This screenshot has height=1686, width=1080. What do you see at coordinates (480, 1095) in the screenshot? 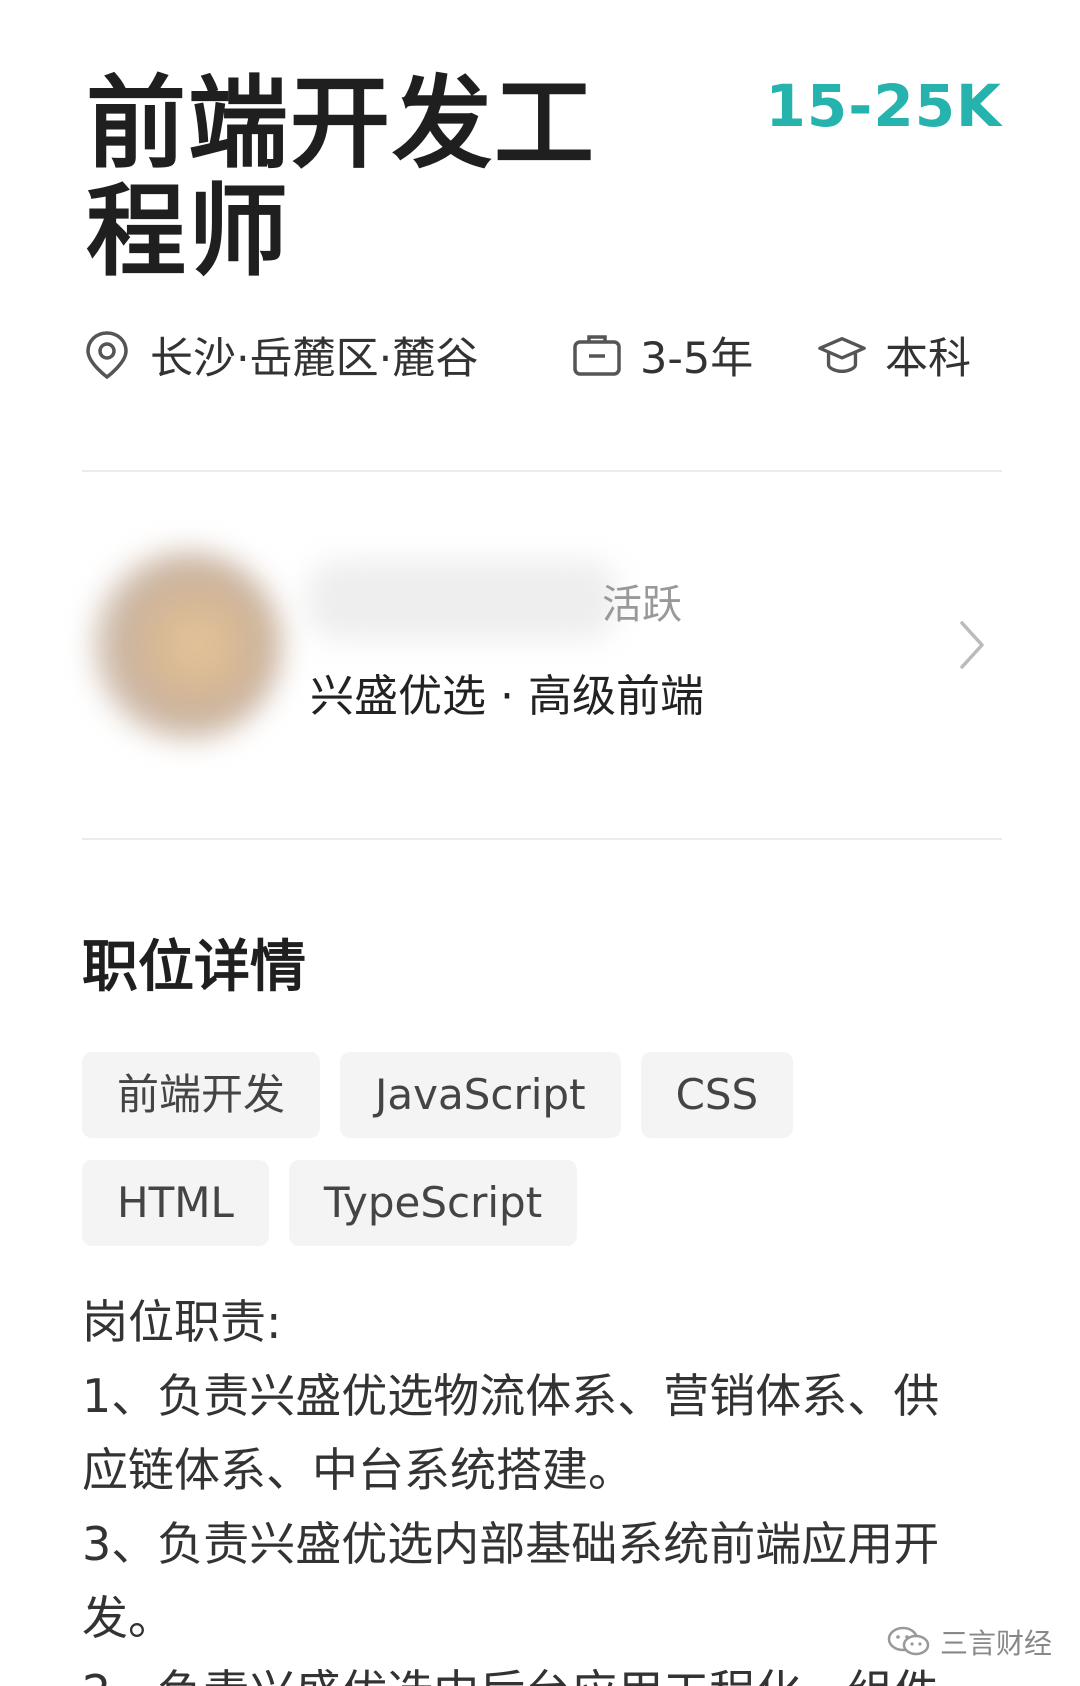
I see `skill-tag: JavaScript` at bounding box center [480, 1095].